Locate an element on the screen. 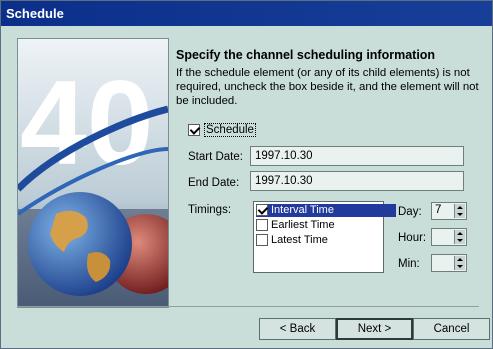  next-button: Next > is located at coordinates (374, 329).